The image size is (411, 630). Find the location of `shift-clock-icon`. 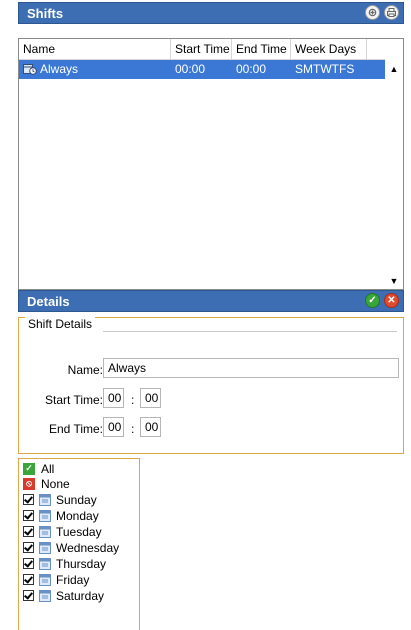

shift-clock-icon is located at coordinates (30, 69).